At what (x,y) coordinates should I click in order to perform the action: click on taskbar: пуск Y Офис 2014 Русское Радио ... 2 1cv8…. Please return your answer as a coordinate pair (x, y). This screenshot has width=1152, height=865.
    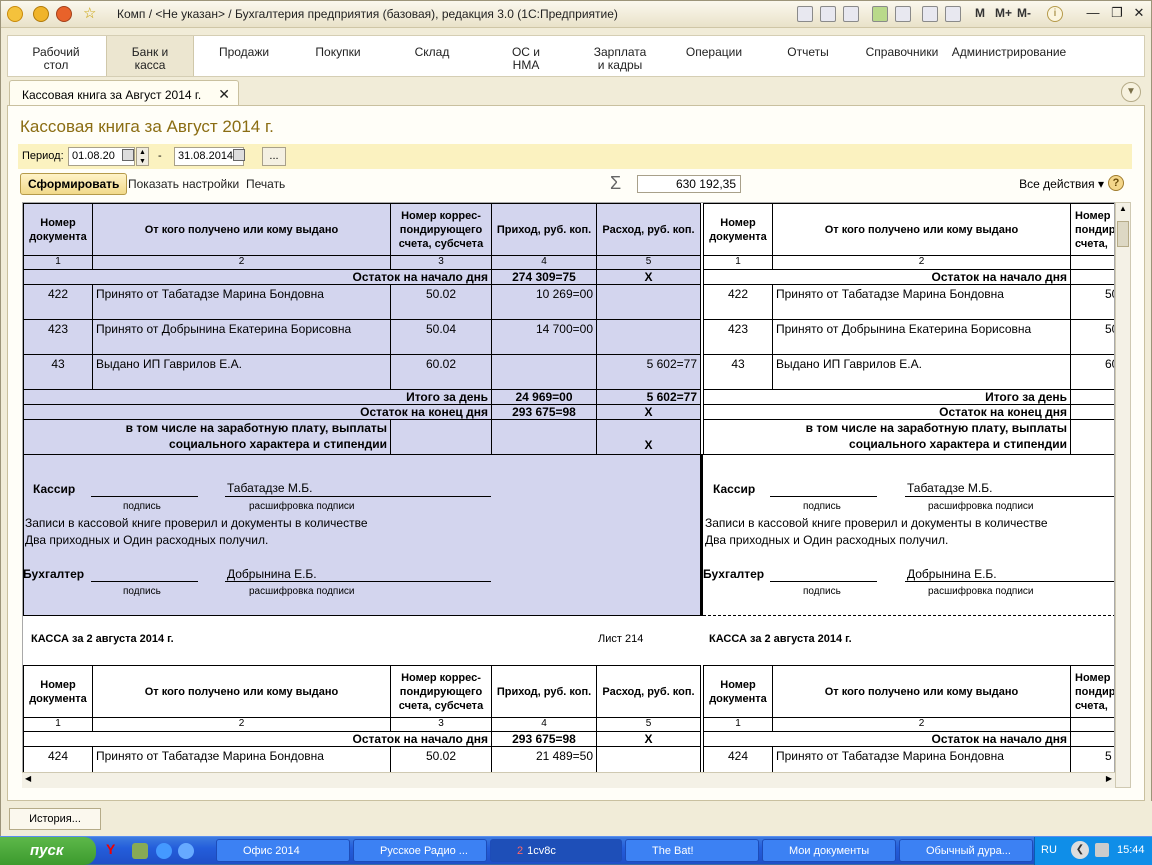
    Looking at the image, I should click on (576, 850).